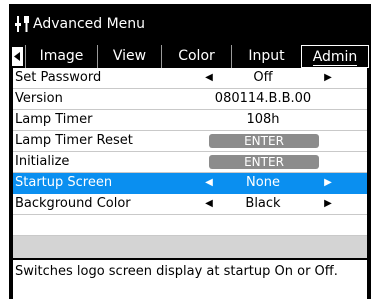  I want to click on tab-admin: Admin, so click(335, 56).